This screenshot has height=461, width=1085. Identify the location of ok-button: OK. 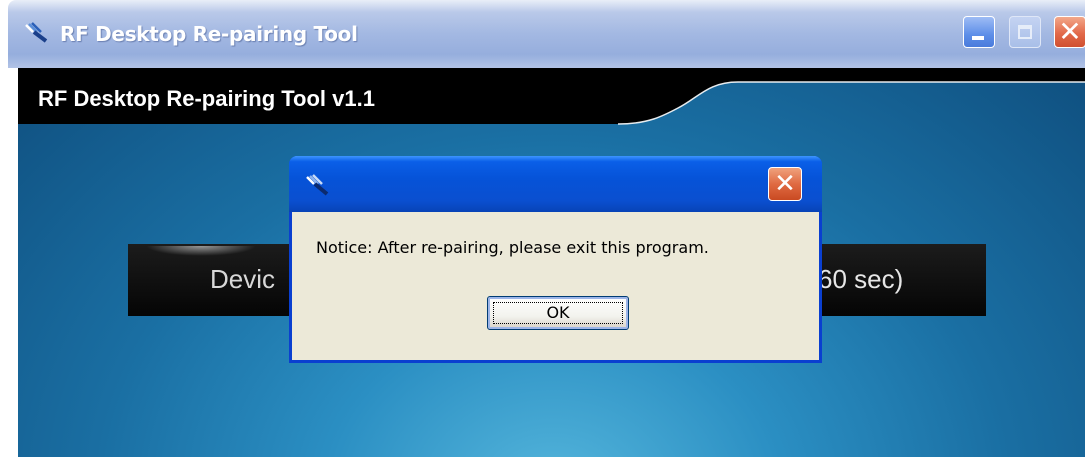
(558, 313).